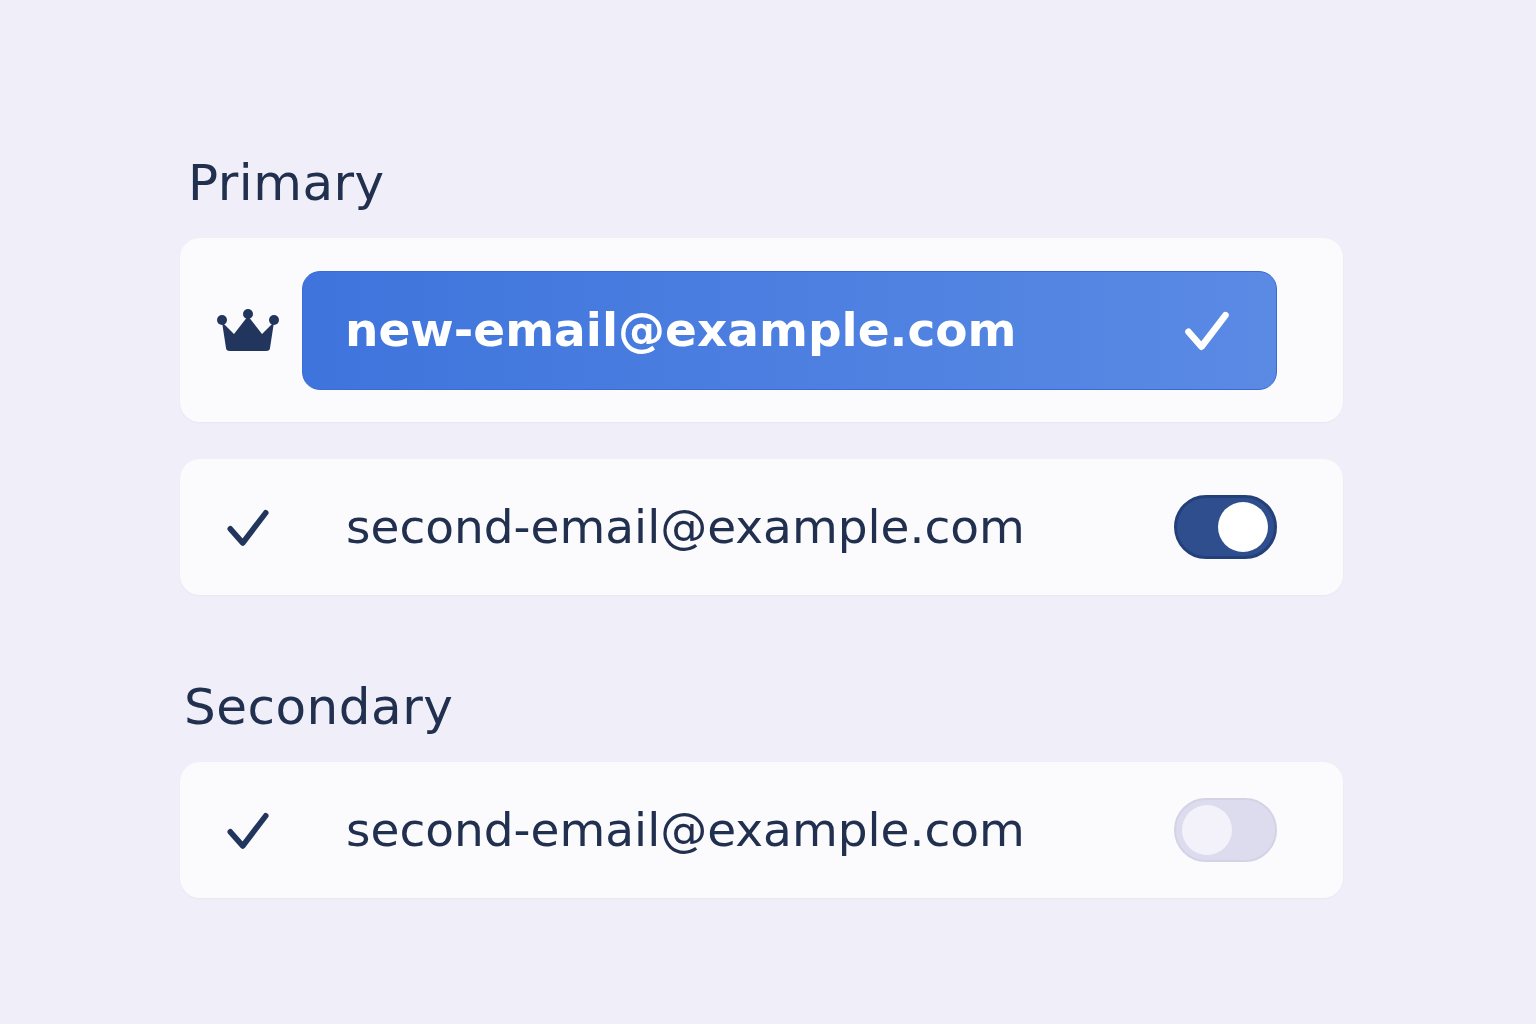  I want to click on email-option: new-email@example.com, so click(789, 330).